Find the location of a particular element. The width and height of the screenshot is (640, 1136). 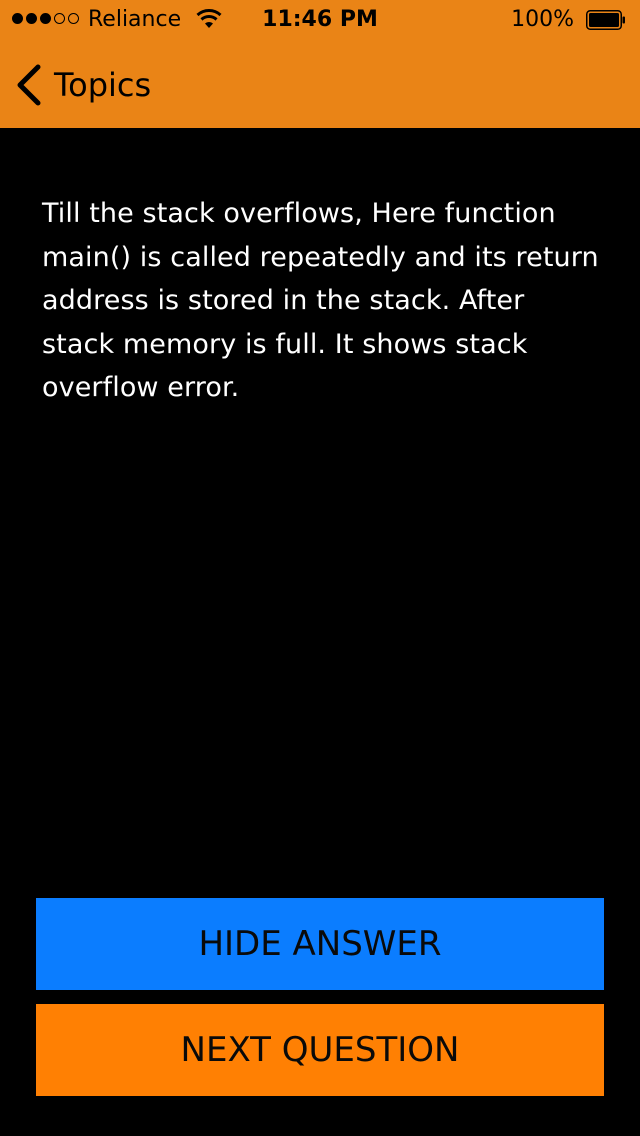

battery-percentage: 100% is located at coordinates (542, 19).